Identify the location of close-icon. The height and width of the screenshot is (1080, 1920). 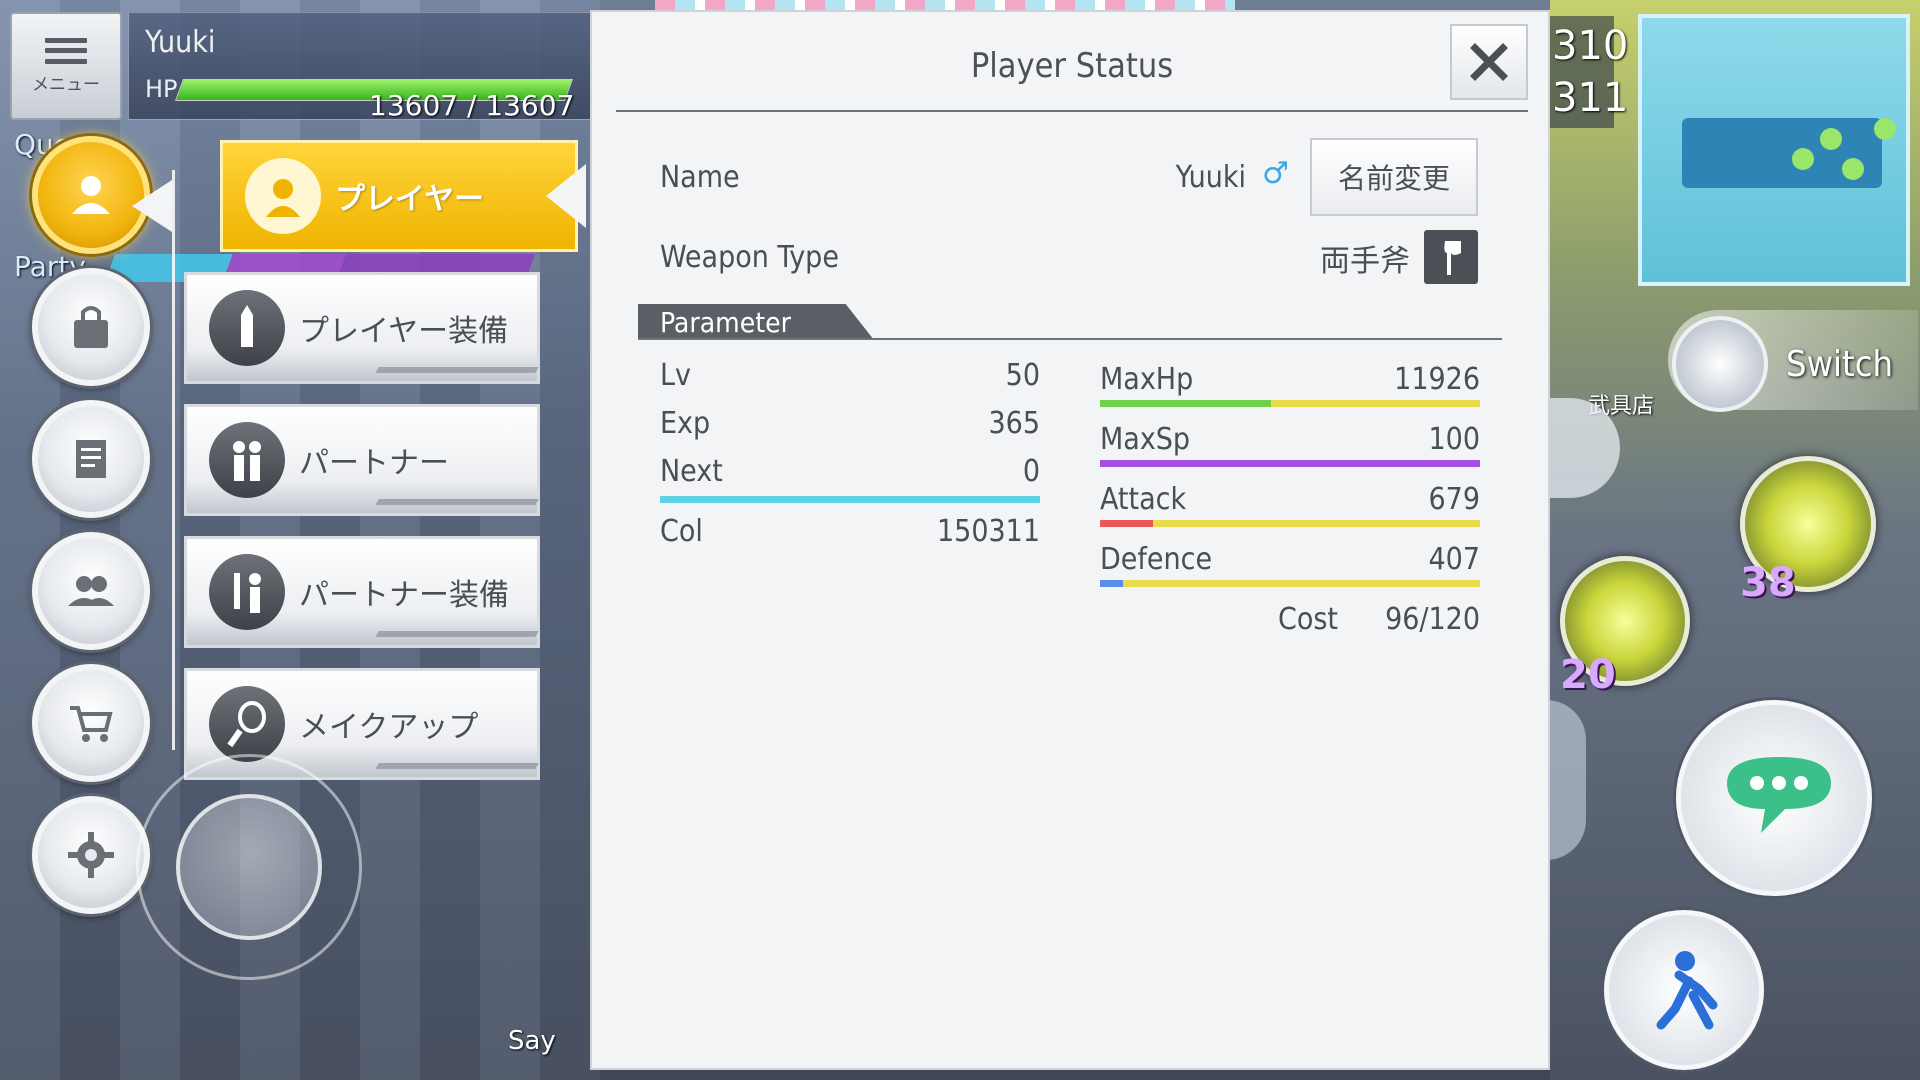
(1489, 62).